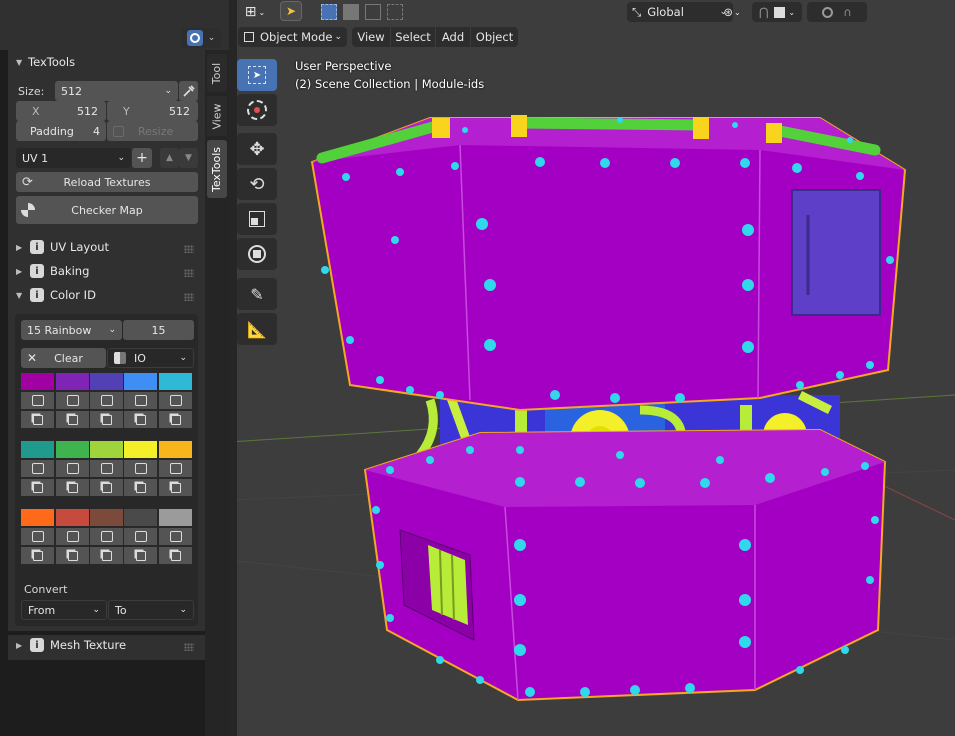 This screenshot has width=955, height=736. What do you see at coordinates (257, 110) in the screenshot?
I see `tool-cursor` at bounding box center [257, 110].